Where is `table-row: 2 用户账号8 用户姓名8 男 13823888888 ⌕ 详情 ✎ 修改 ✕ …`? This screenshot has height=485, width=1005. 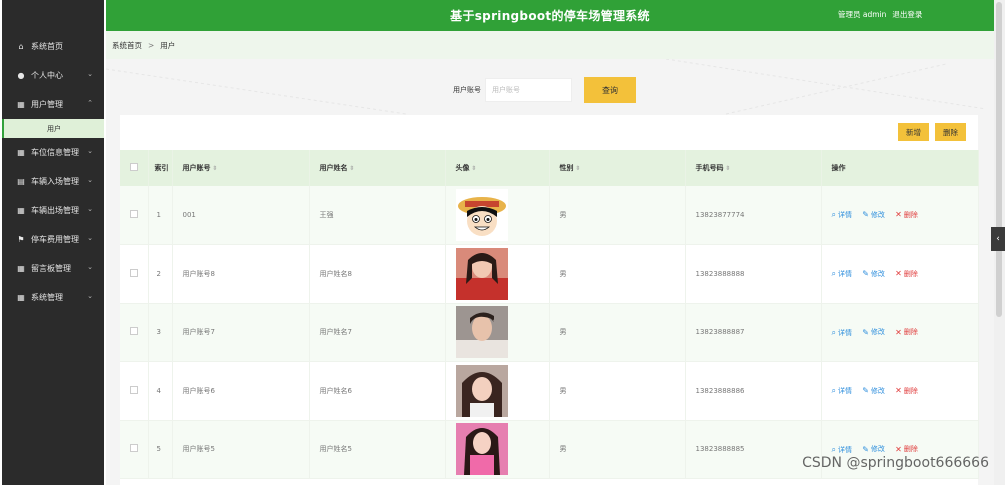
table-row: 2 用户账号8 用户姓名8 男 13823888888 ⌕ 详情 ✎ 修改 ✕ … is located at coordinates (549, 274).